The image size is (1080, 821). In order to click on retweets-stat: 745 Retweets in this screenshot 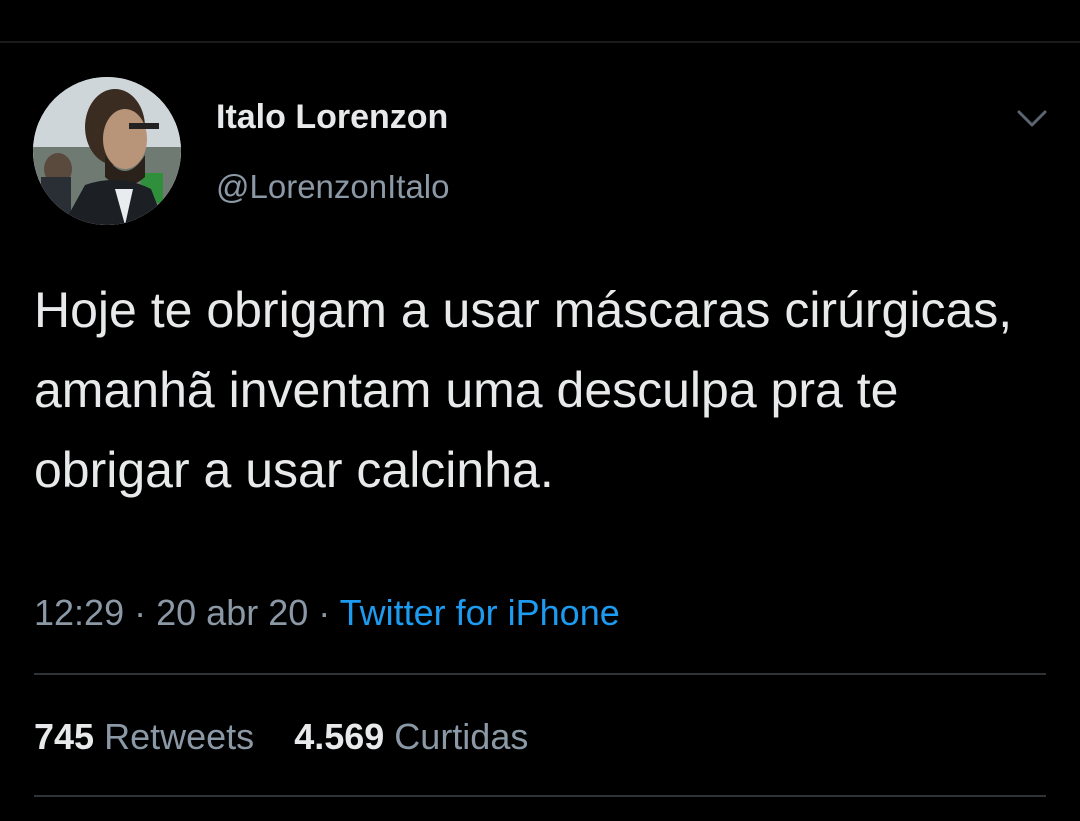, I will do `click(149, 736)`.